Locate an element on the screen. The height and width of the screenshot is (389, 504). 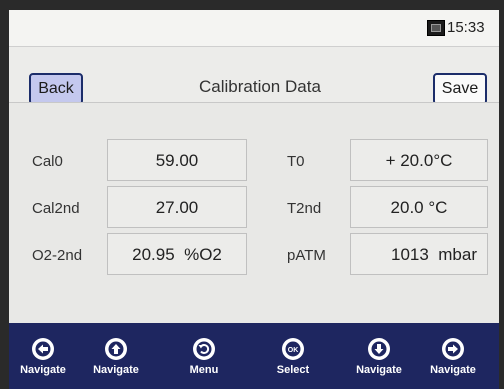
status-bar: 15:33 is located at coordinates (254, 28).